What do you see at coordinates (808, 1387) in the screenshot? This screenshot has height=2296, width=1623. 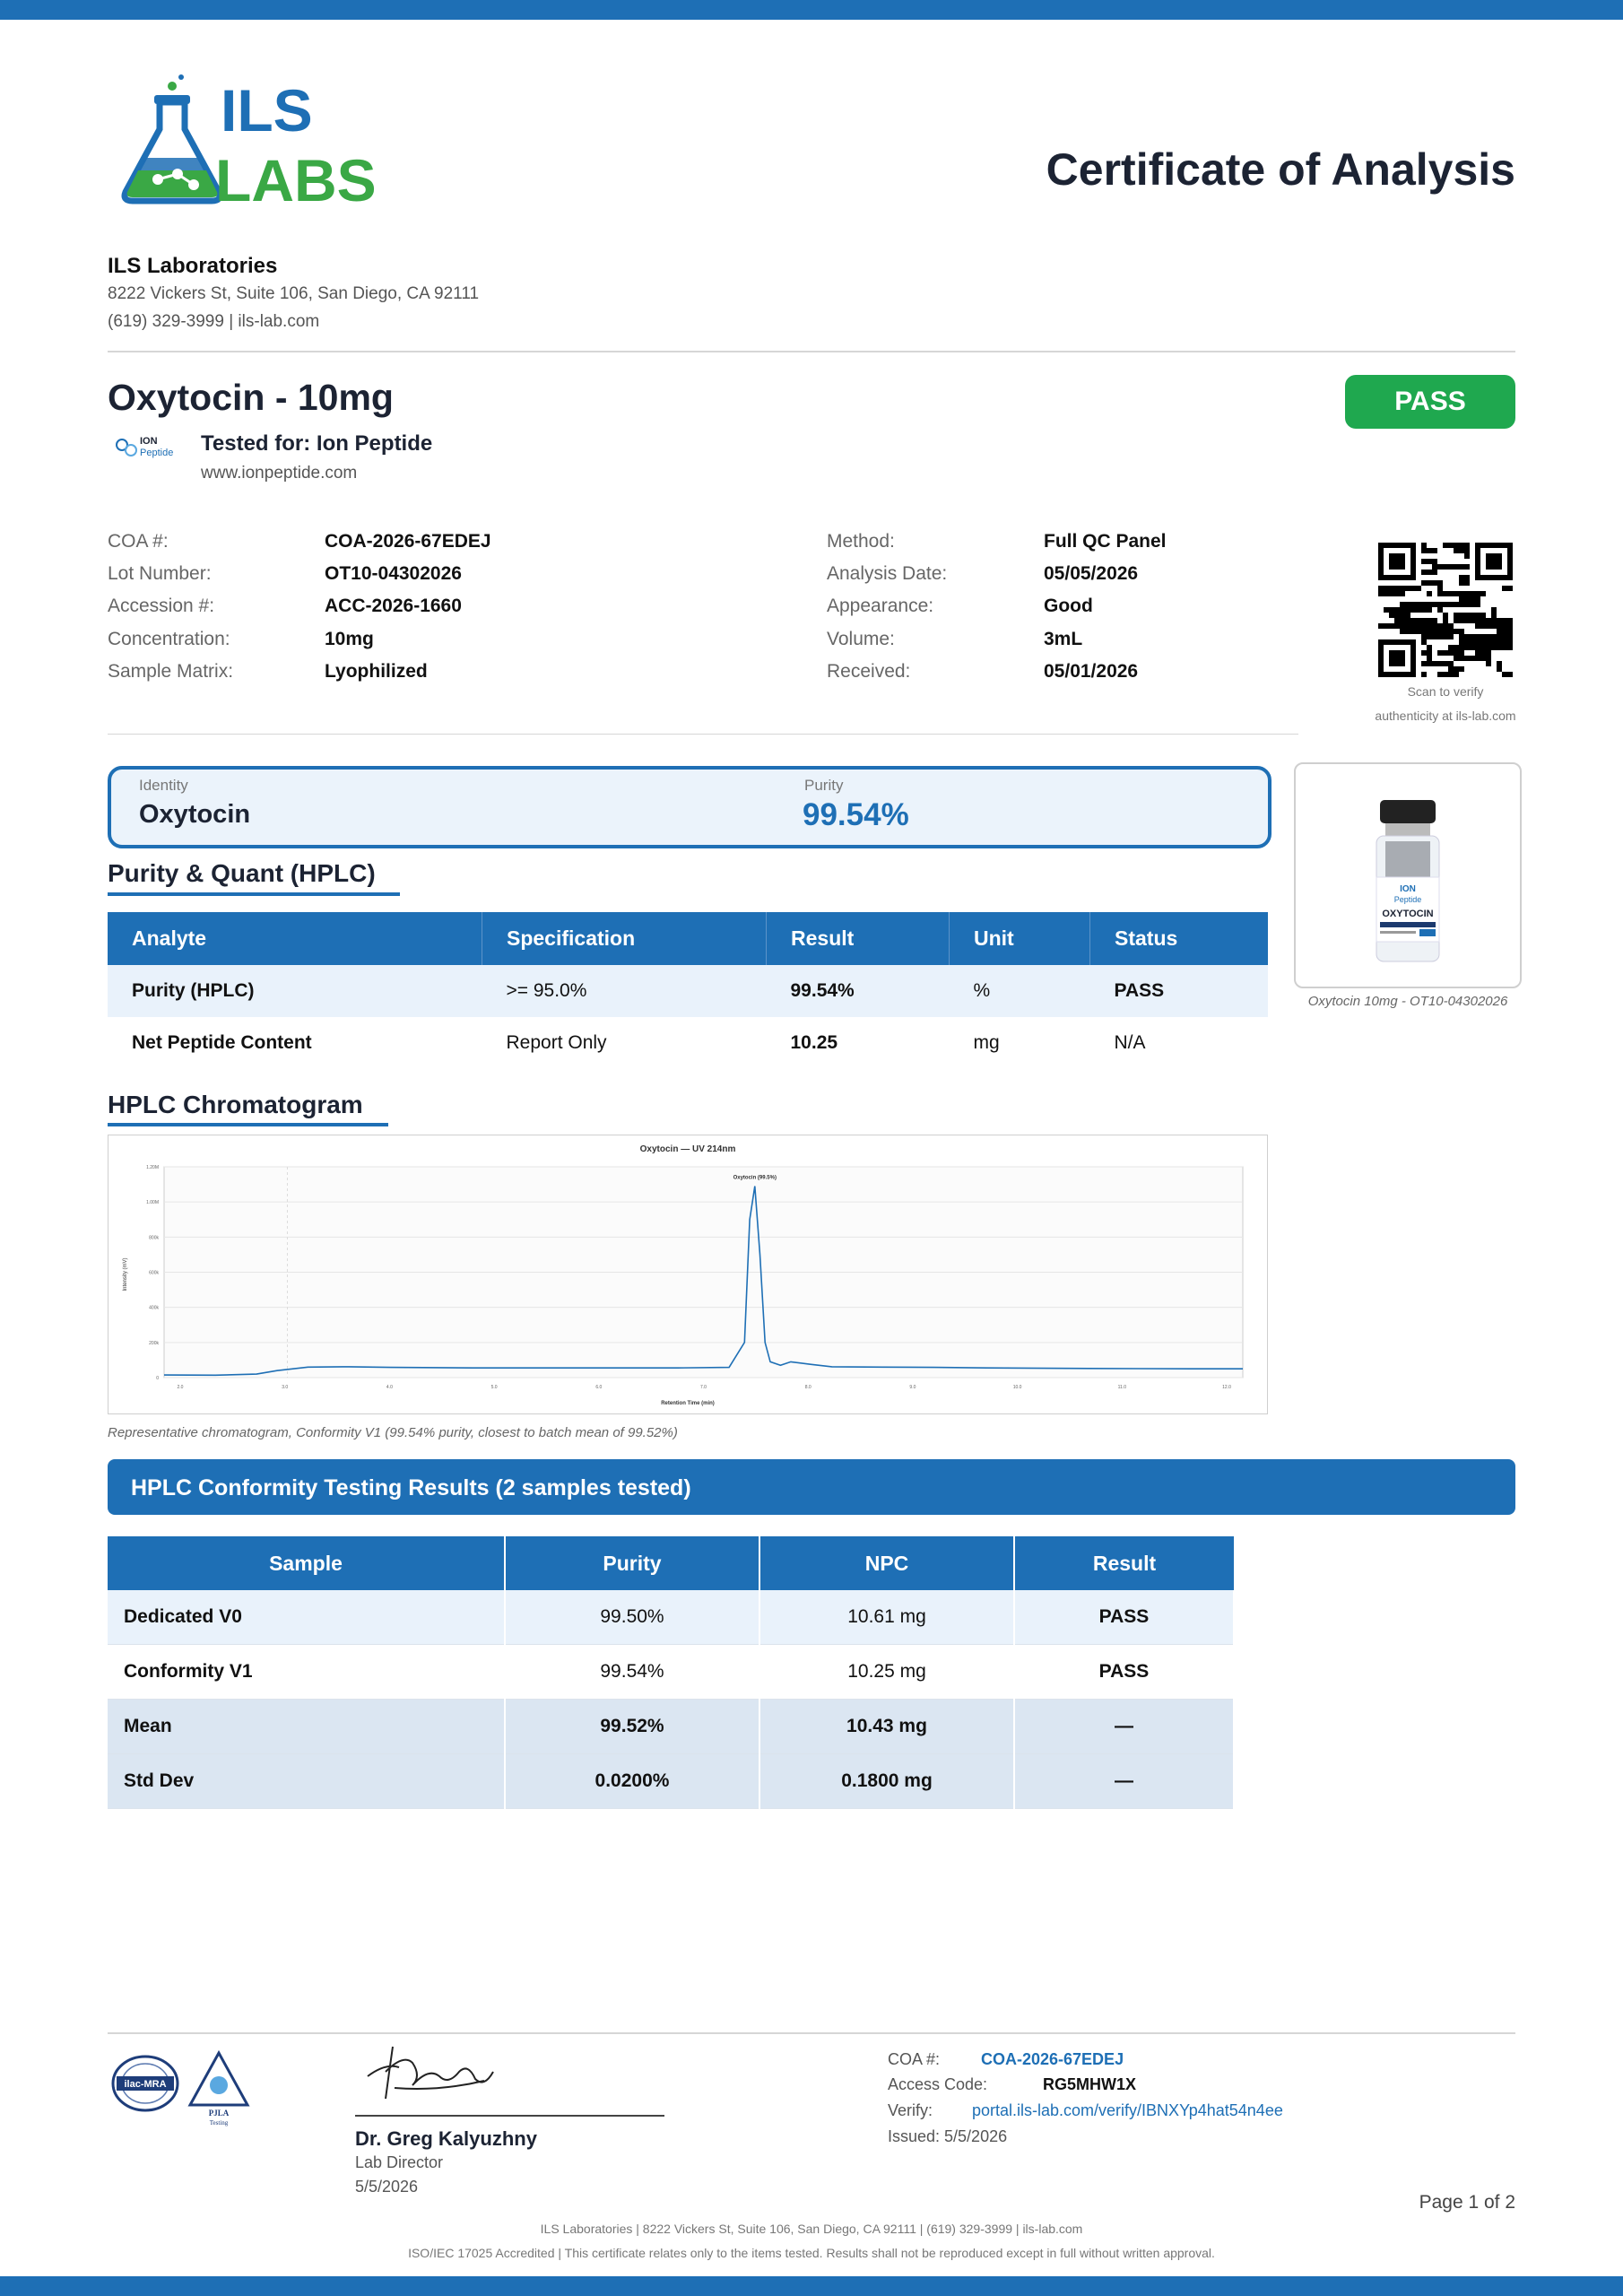 I see `chart-x-tick: 8.0` at bounding box center [808, 1387].